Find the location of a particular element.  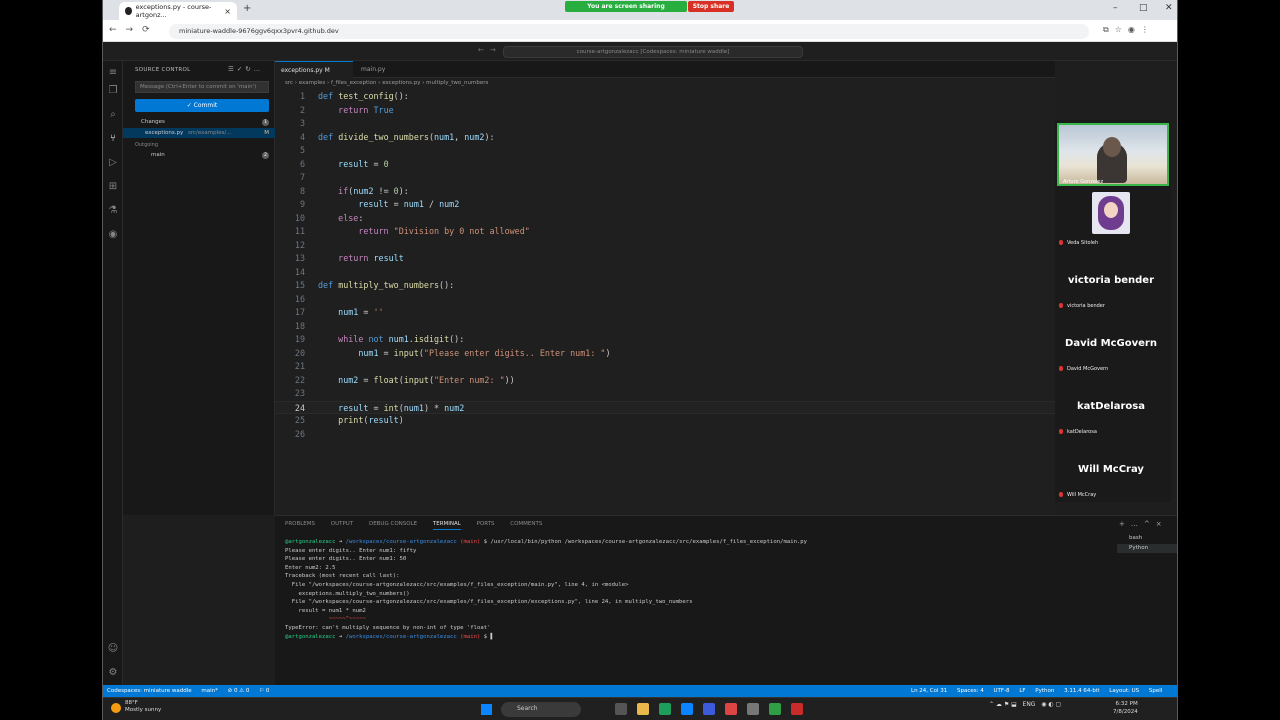

status-codespace: Codespaces: miniature waddle is located at coordinates (149, 691).